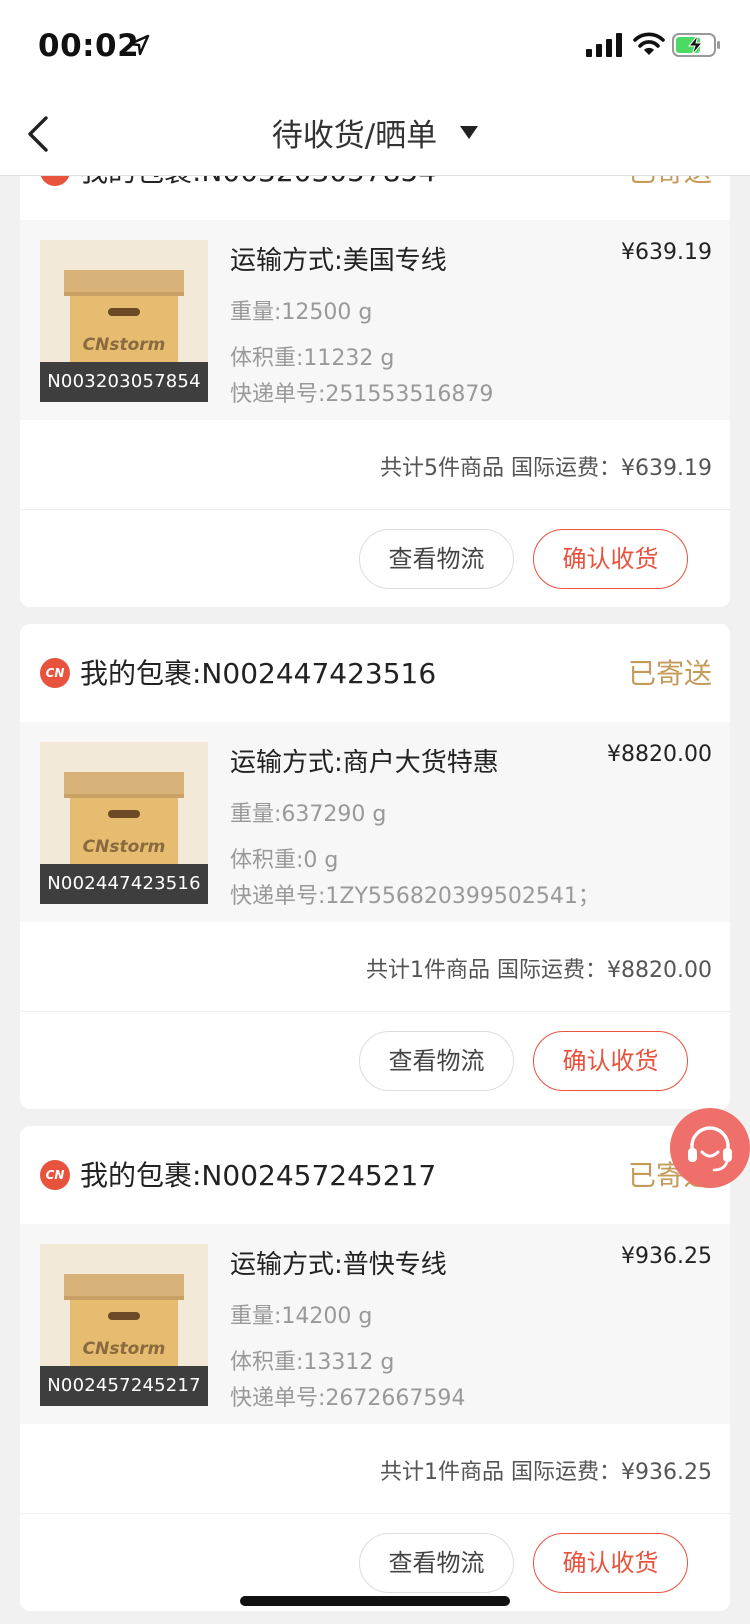  I want to click on shipping-method: 运输方式:美国专线, so click(338, 261).